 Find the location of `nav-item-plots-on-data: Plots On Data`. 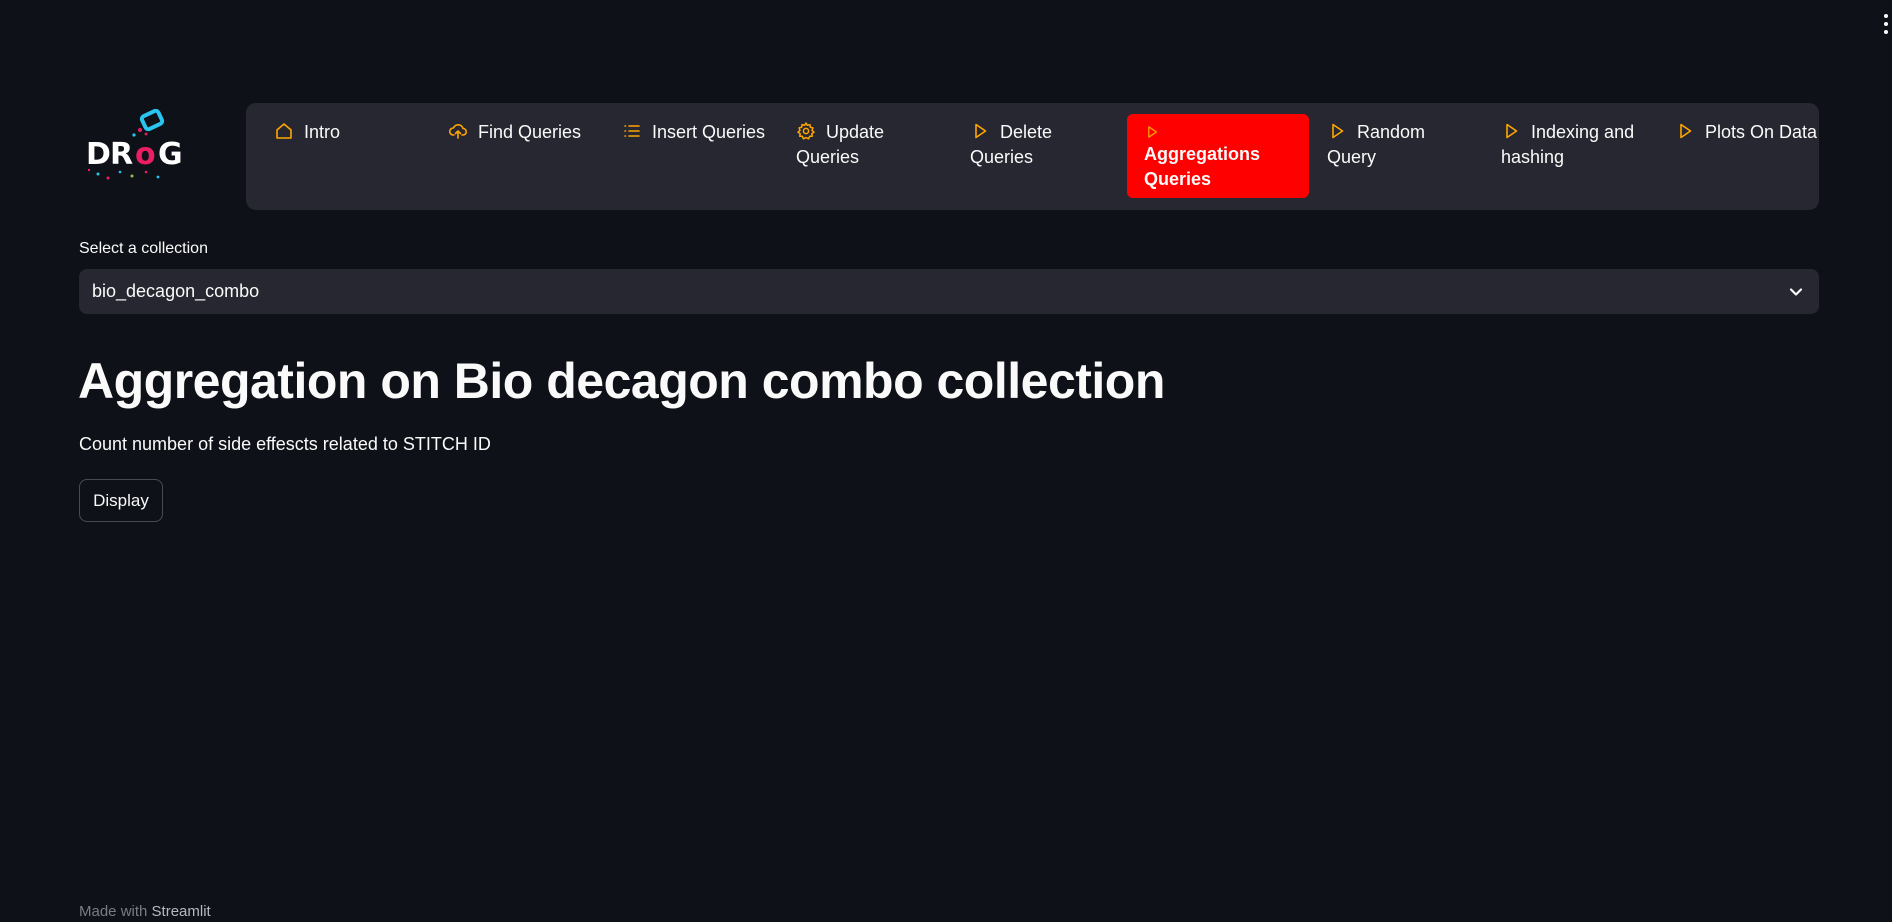

nav-item-plots-on-data: Plots On Data is located at coordinates (1747, 132).